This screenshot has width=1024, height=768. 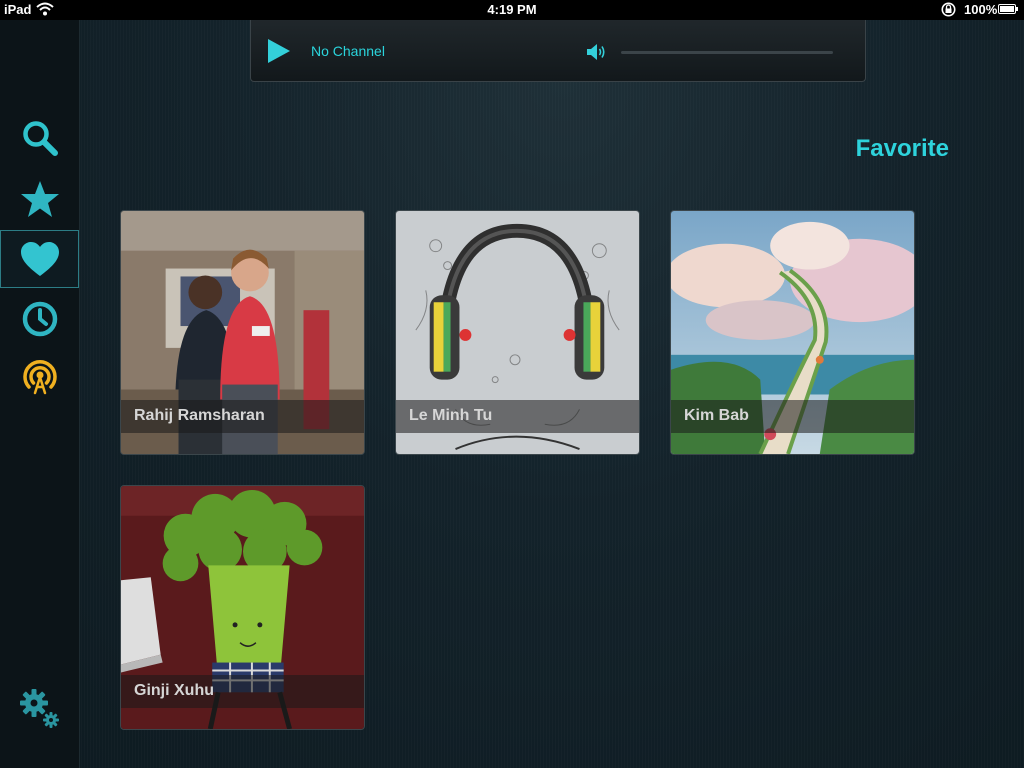 I want to click on volume-slider, so click(x=727, y=52).